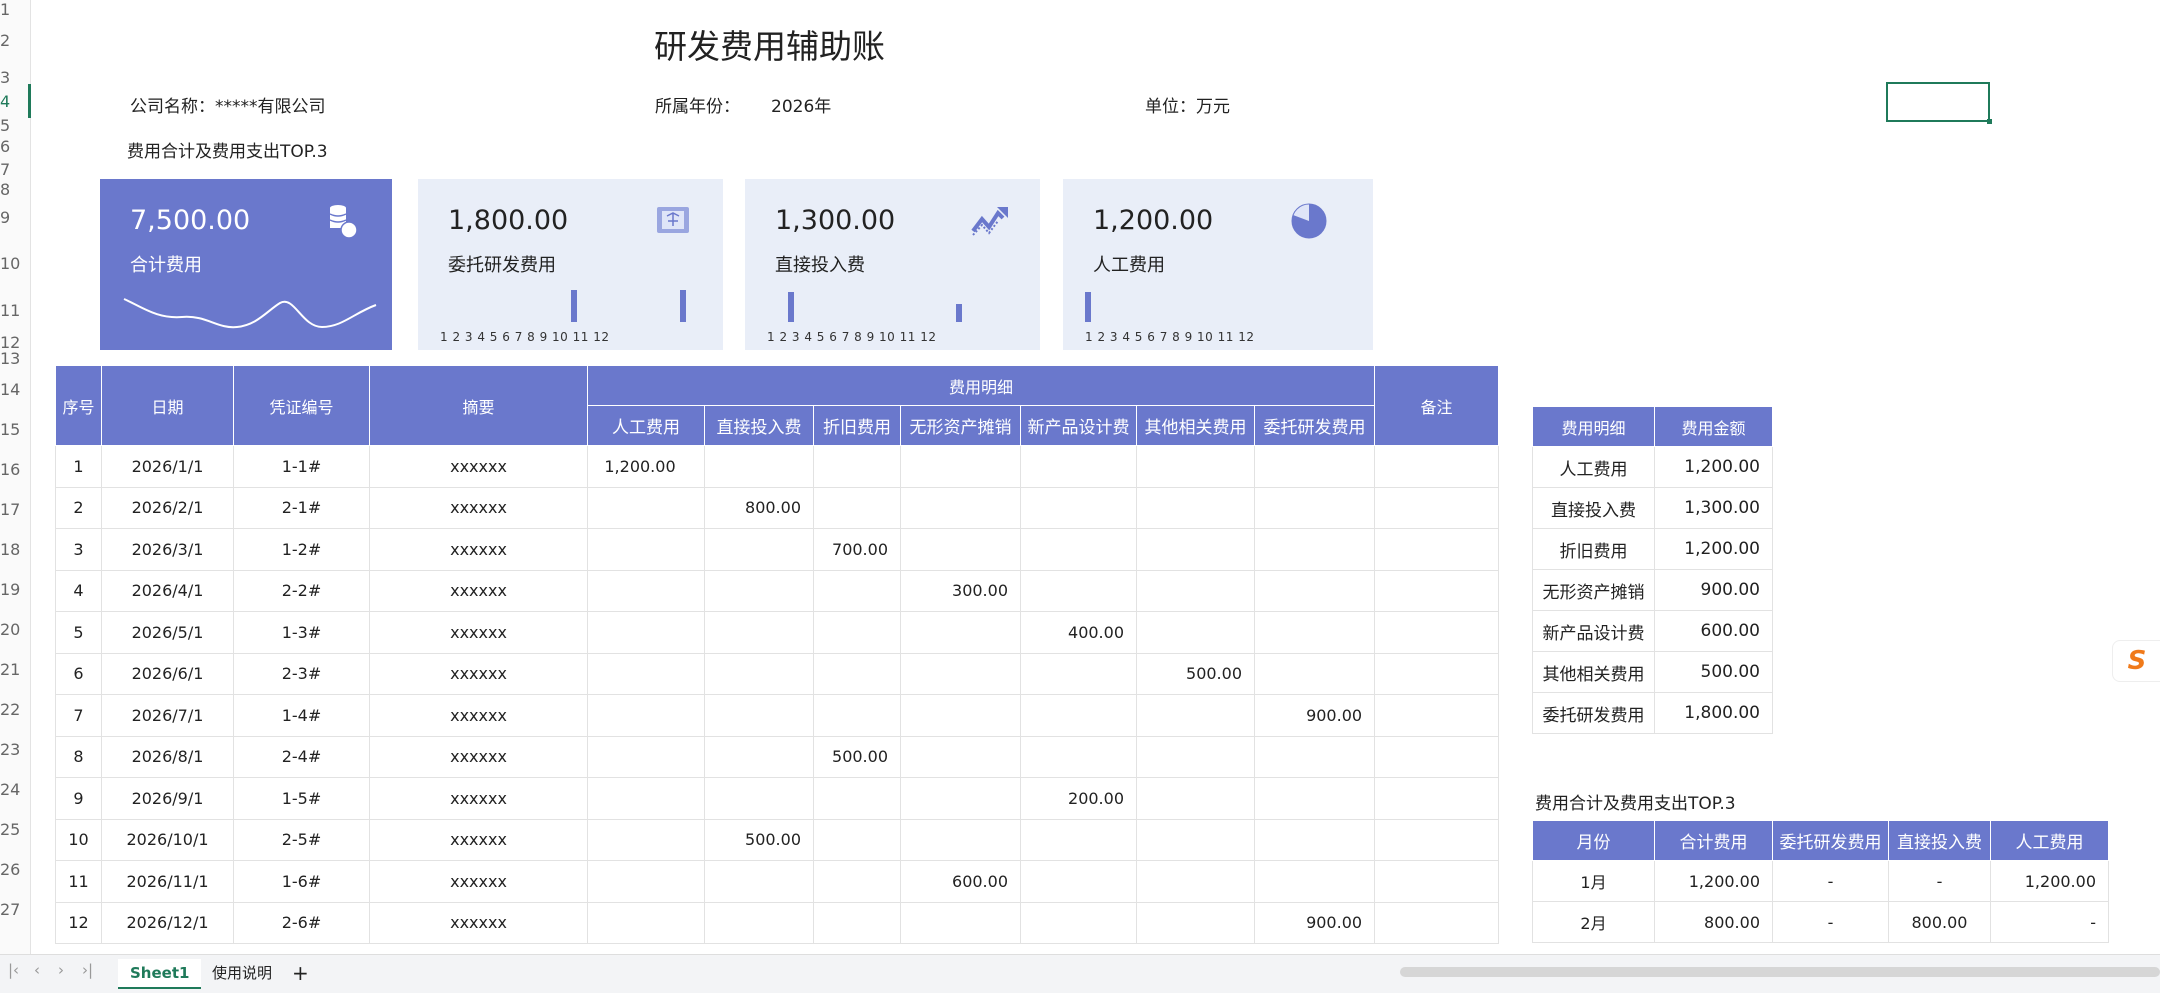 This screenshot has height=993, width=2160. Describe the element at coordinates (2136, 661) in the screenshot. I see `ime-toolbar-icon: S` at that location.